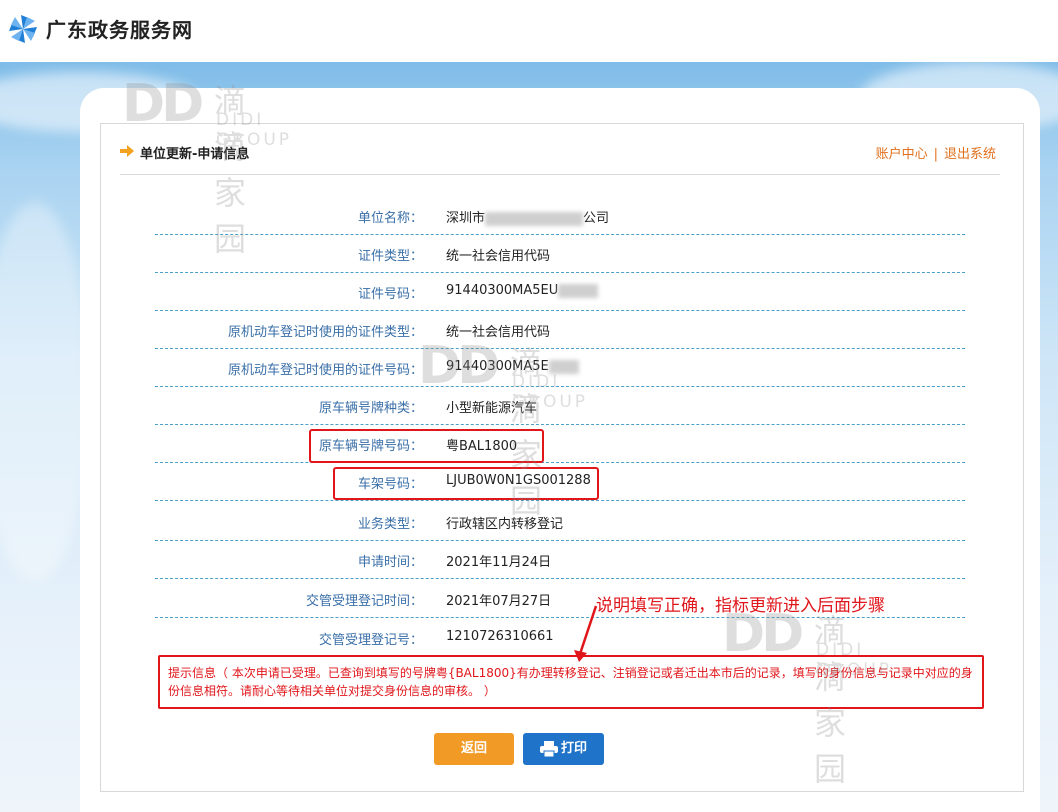 The height and width of the screenshot is (812, 1058). What do you see at coordinates (560, 559) in the screenshot?
I see `field-row-apply-date: 申请时间： 2021年11月24日` at bounding box center [560, 559].